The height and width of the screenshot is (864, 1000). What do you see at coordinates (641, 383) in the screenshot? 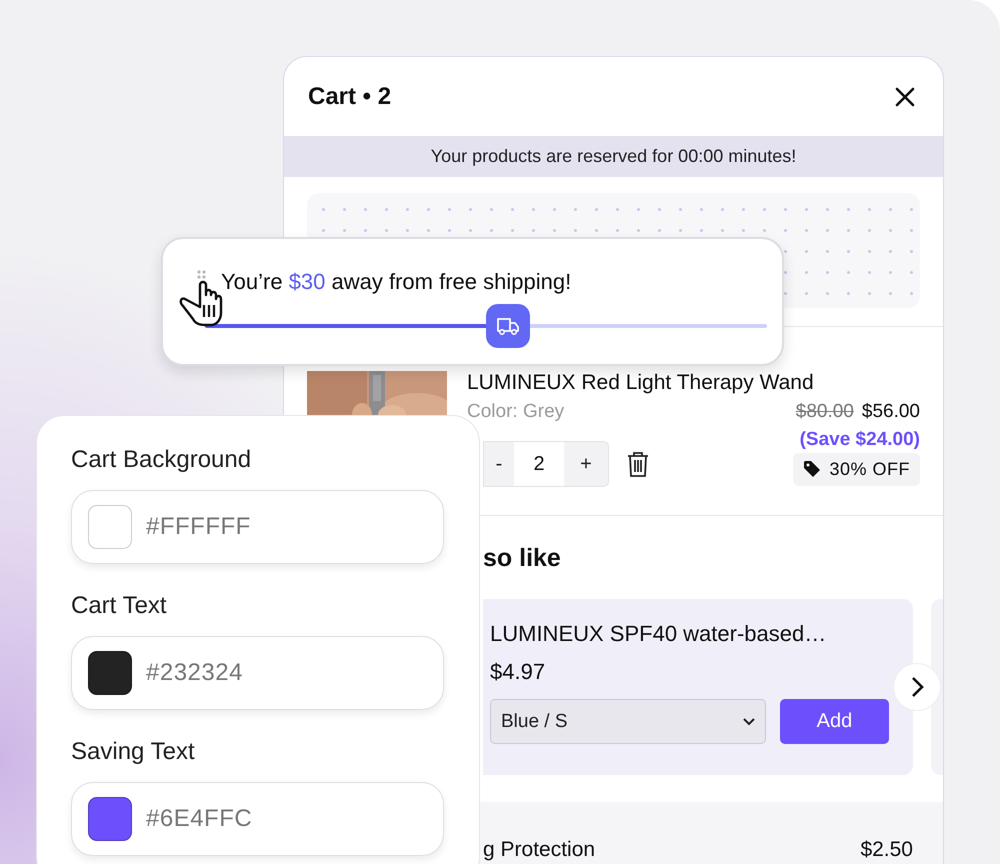
I see `product-name: LUMINEUX Red Light Therapy Wand` at bounding box center [641, 383].